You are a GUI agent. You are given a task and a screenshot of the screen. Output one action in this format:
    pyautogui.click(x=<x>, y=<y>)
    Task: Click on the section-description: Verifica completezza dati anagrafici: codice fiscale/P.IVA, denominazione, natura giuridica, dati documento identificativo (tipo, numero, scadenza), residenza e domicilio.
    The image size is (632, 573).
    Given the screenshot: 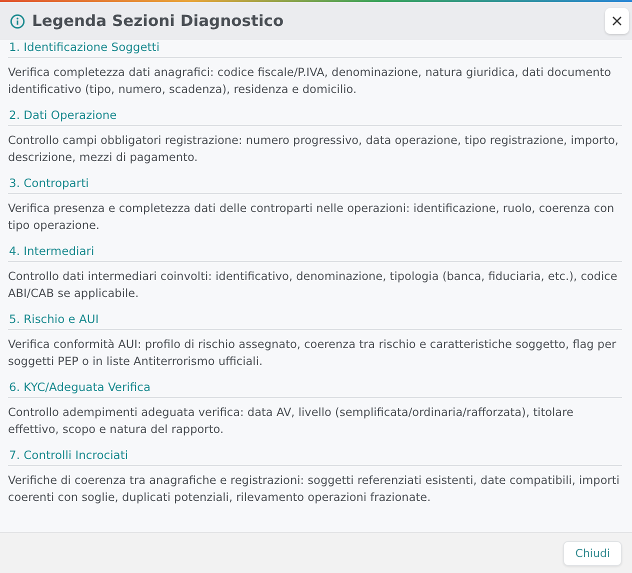 What is the action you would take?
    pyautogui.click(x=310, y=81)
    